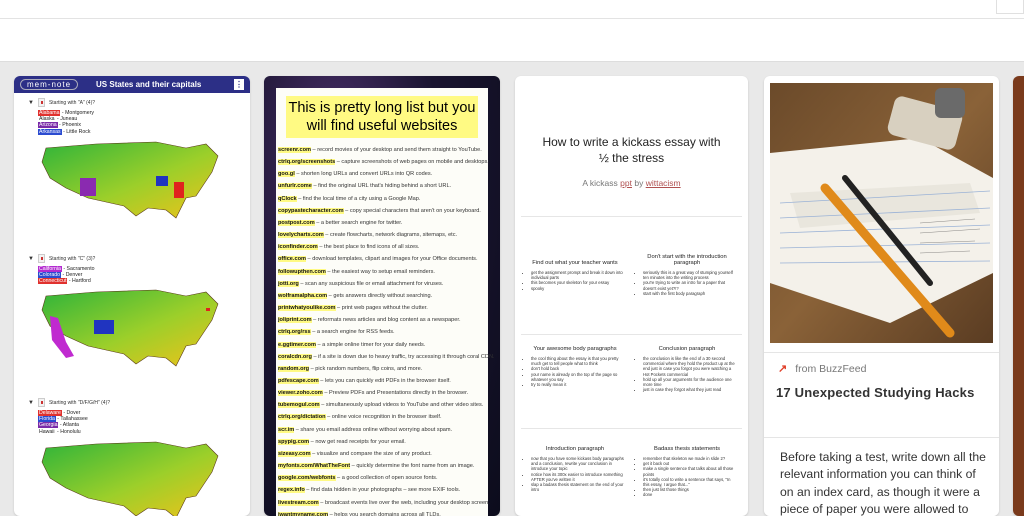 Image resolution: width=1024 pixels, height=516 pixels. Describe the element at coordinates (690, 494) in the screenshot. I see `section-bullet: done` at that location.